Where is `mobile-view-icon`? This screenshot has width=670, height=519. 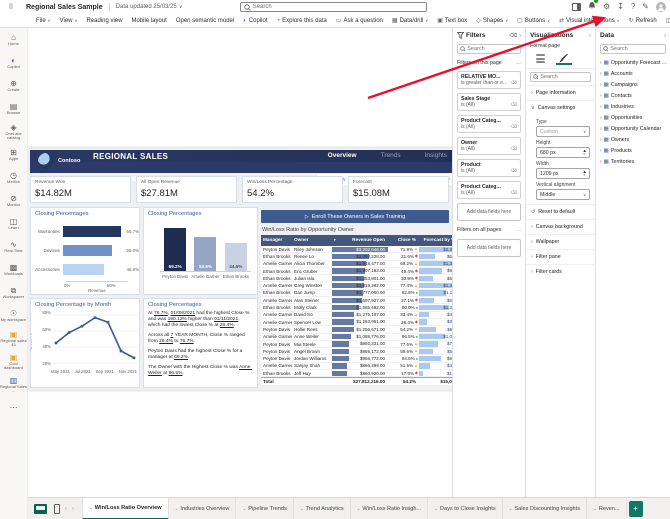 mobile-view-icon is located at coordinates (57, 508).